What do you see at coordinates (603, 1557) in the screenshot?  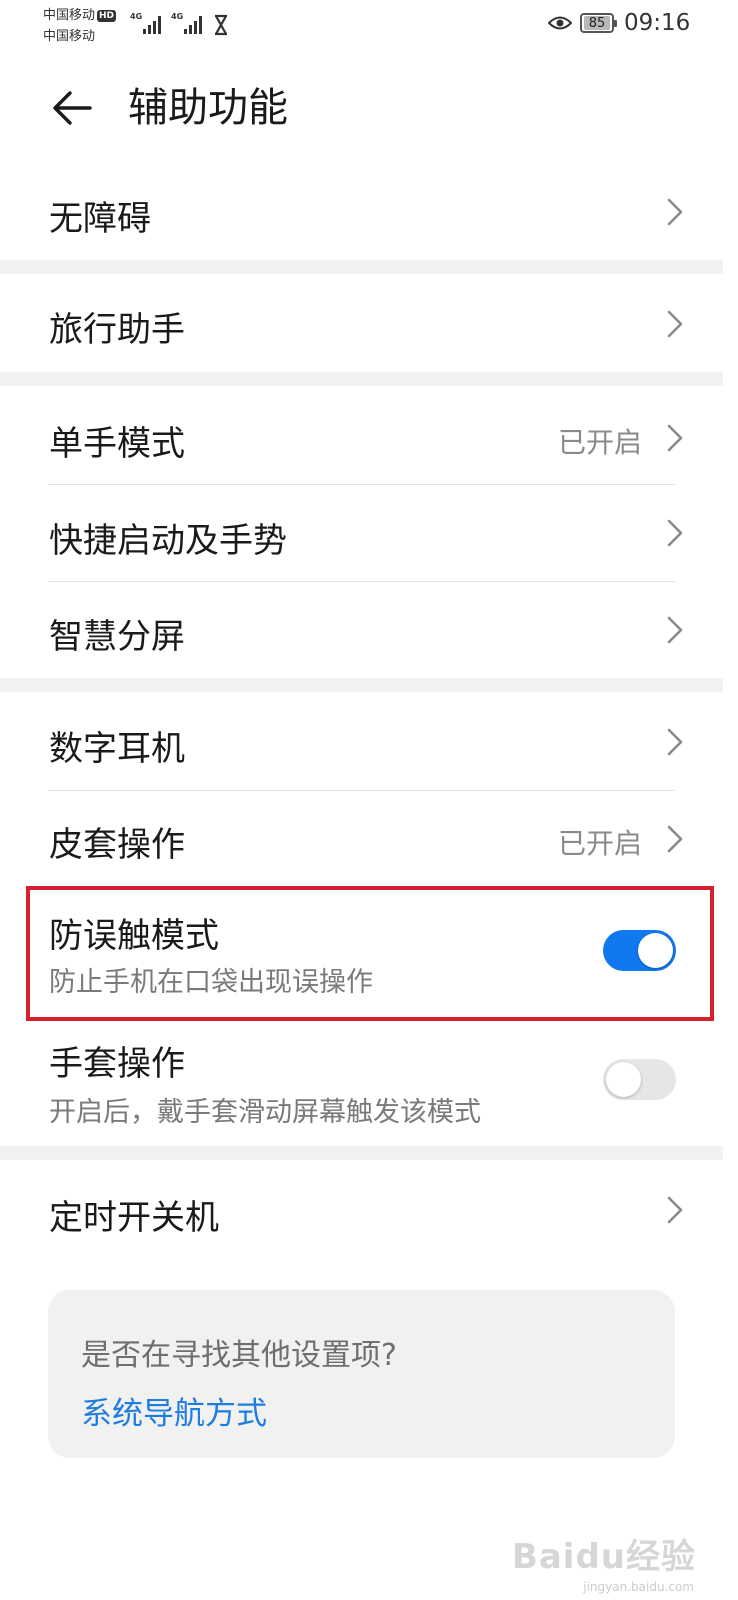 I see `baidu-watermark: Baidu经验` at bounding box center [603, 1557].